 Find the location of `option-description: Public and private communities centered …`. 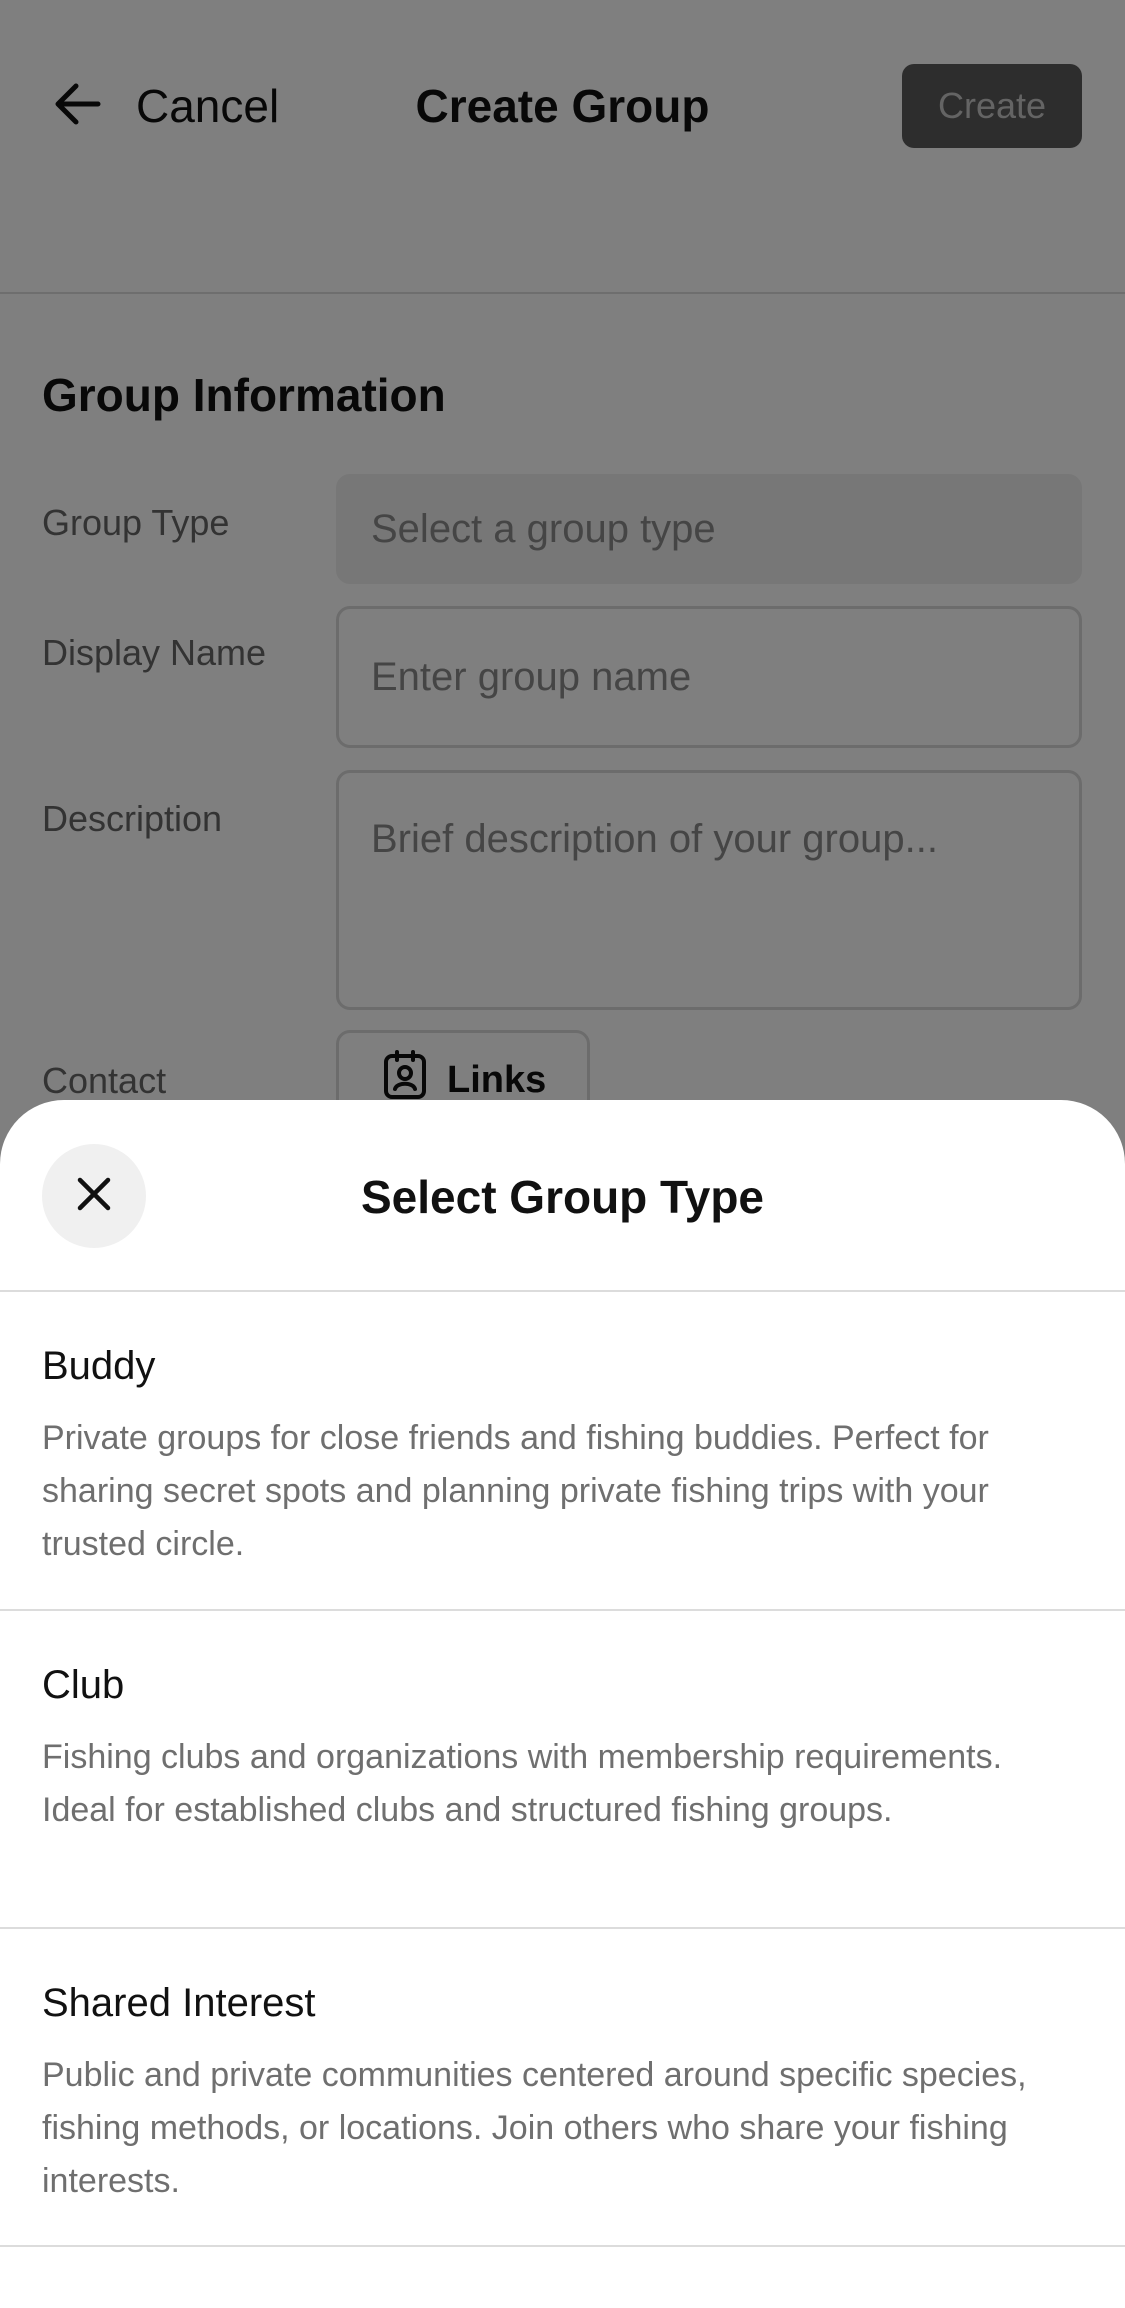

option-description: Public and private communities centered … is located at coordinates (534, 2128).